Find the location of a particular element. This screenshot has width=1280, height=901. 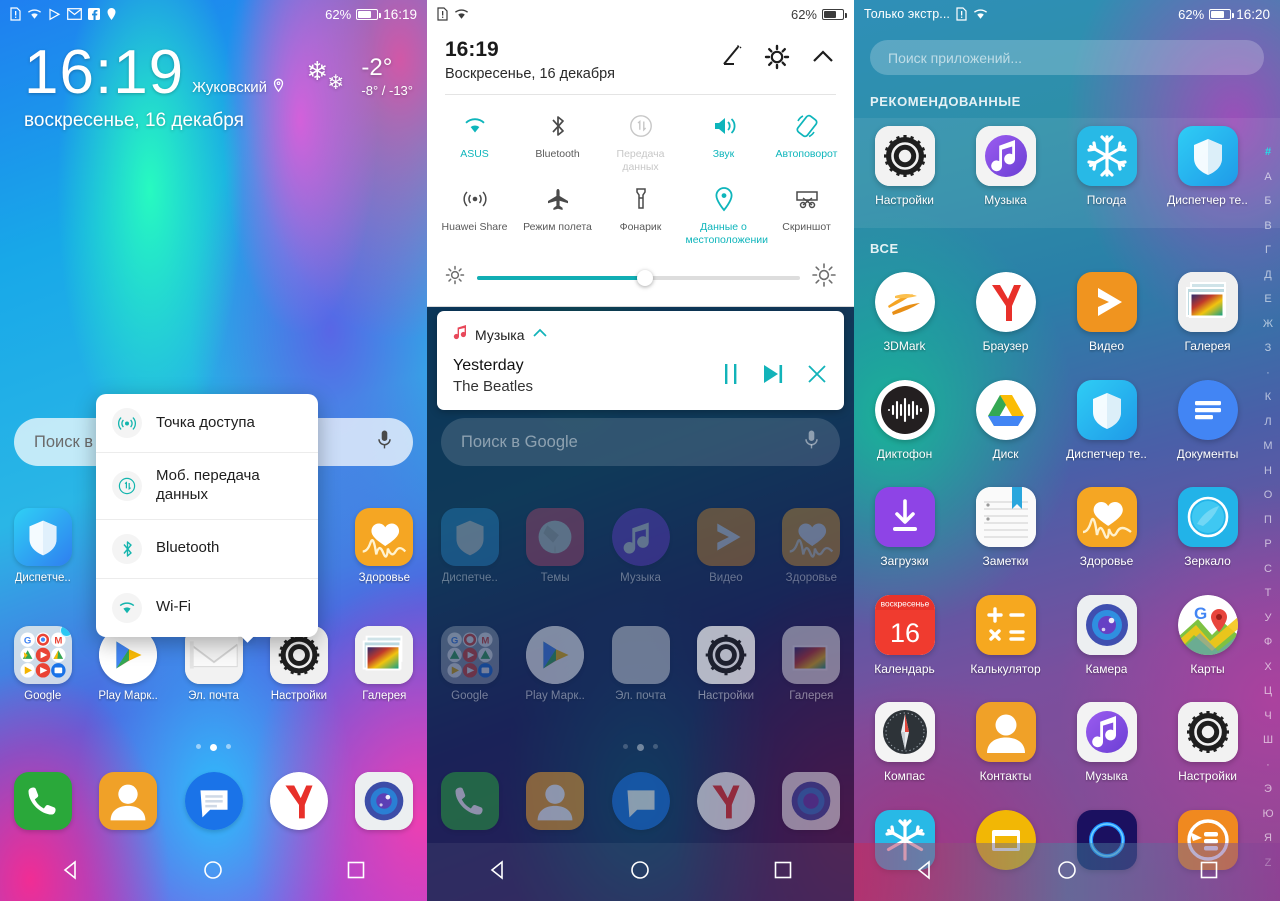

app-camera: Камера is located at coordinates (1106, 635).